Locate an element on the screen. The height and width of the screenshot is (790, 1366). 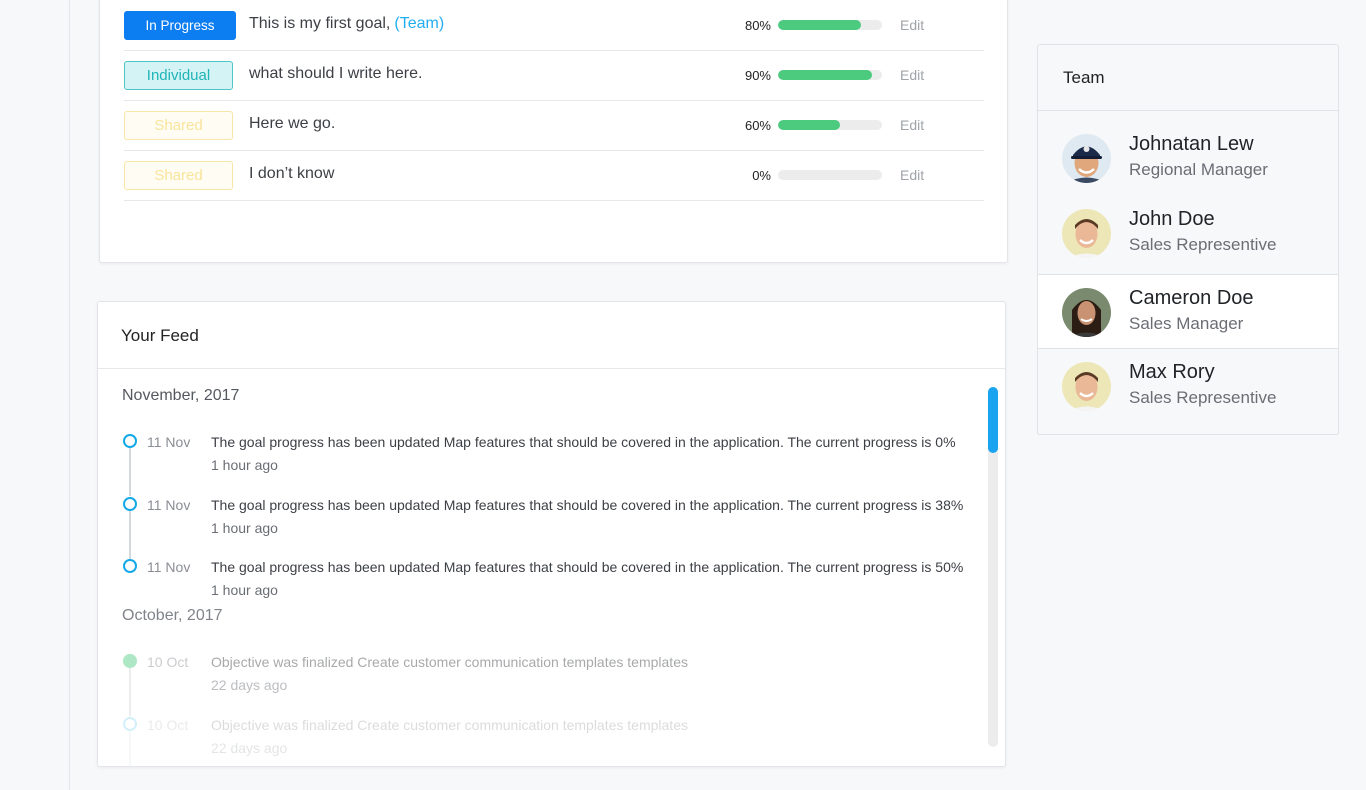
goal-title: what should I write here. is located at coordinates (335, 74).